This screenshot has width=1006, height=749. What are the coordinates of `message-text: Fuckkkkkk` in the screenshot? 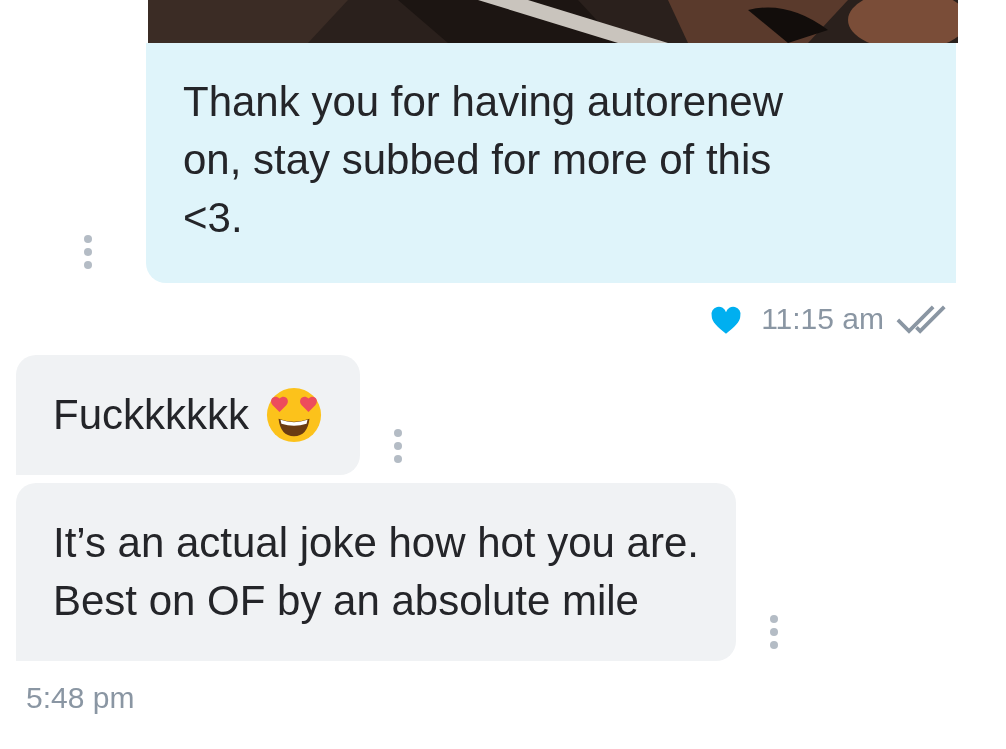 It's located at (151, 415).